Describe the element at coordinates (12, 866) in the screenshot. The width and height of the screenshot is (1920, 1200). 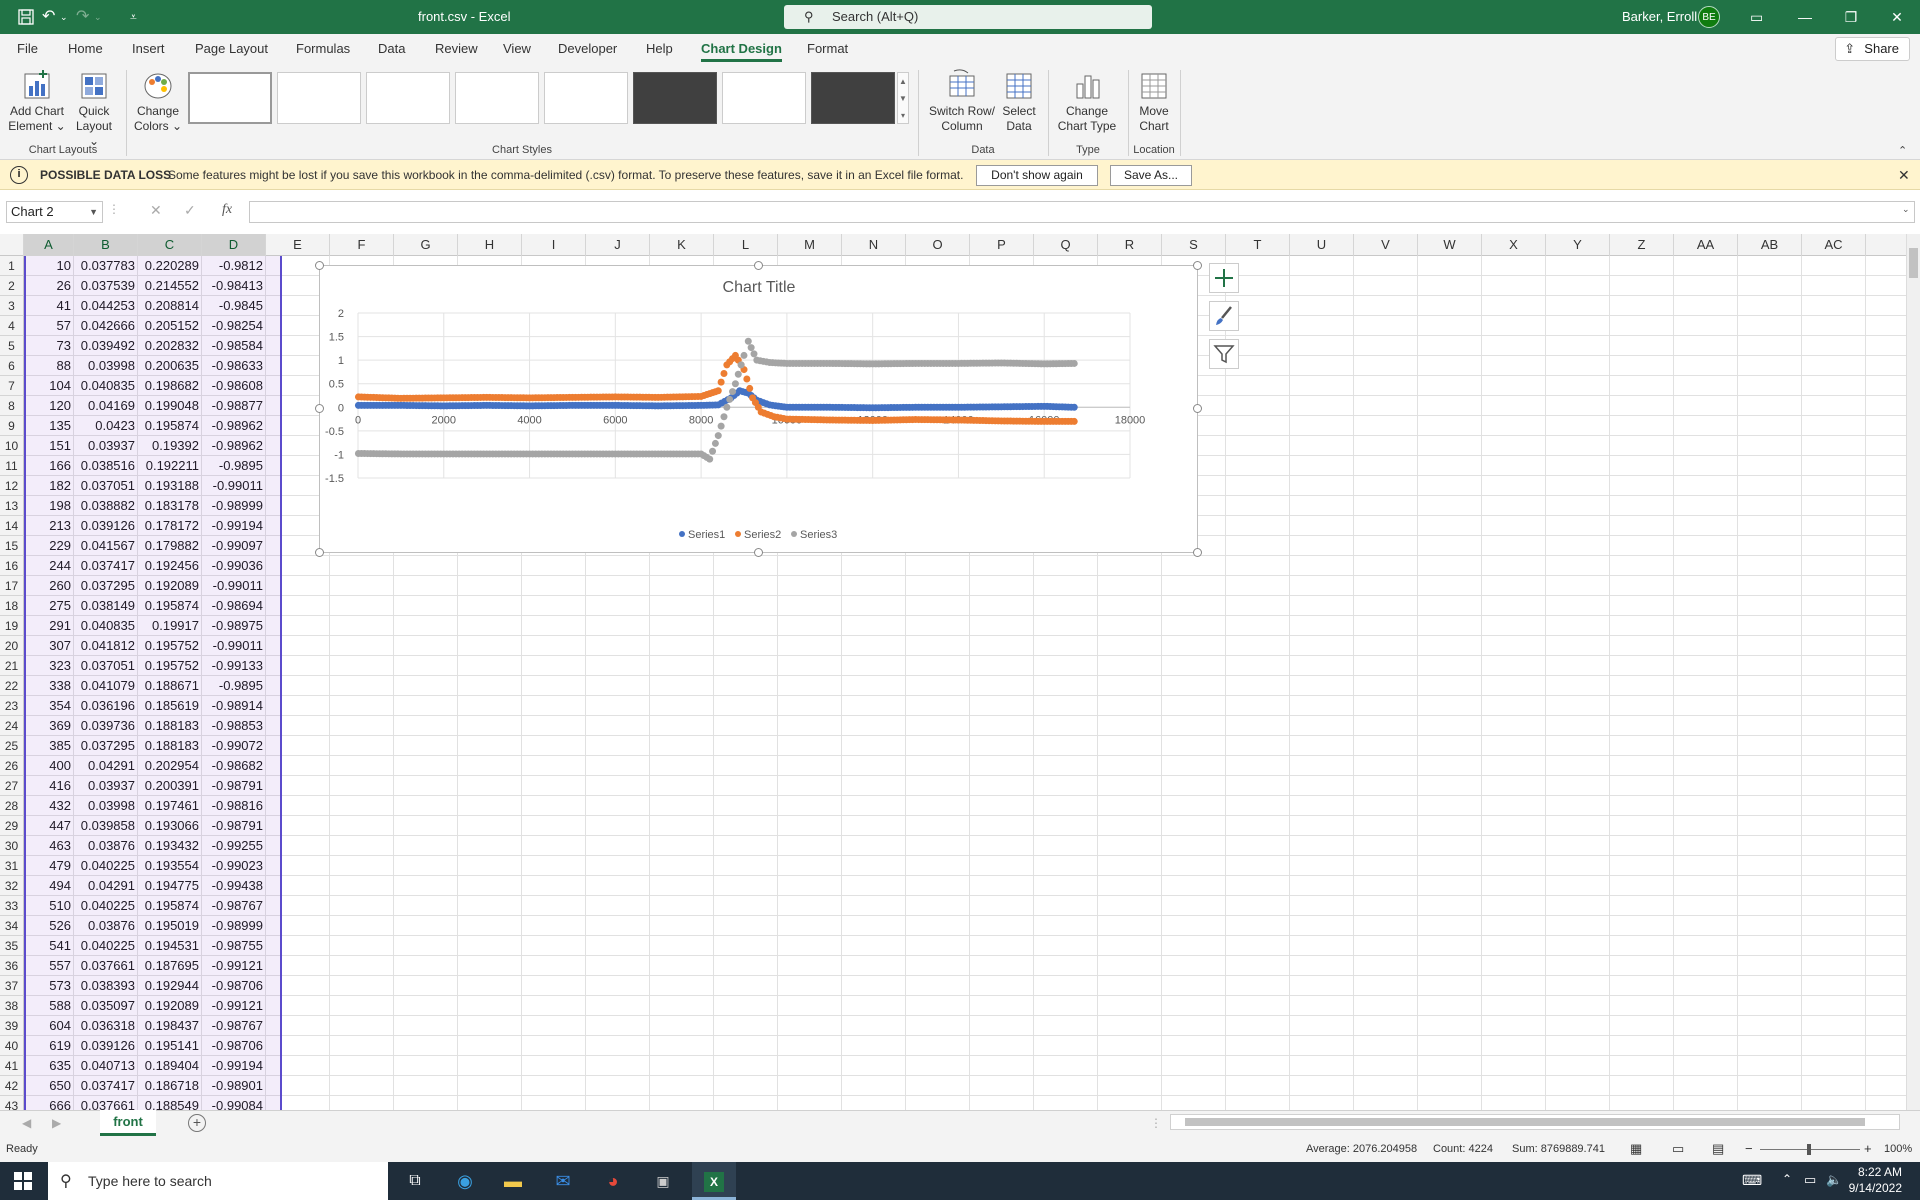
I see `row-header-31: 31` at that location.